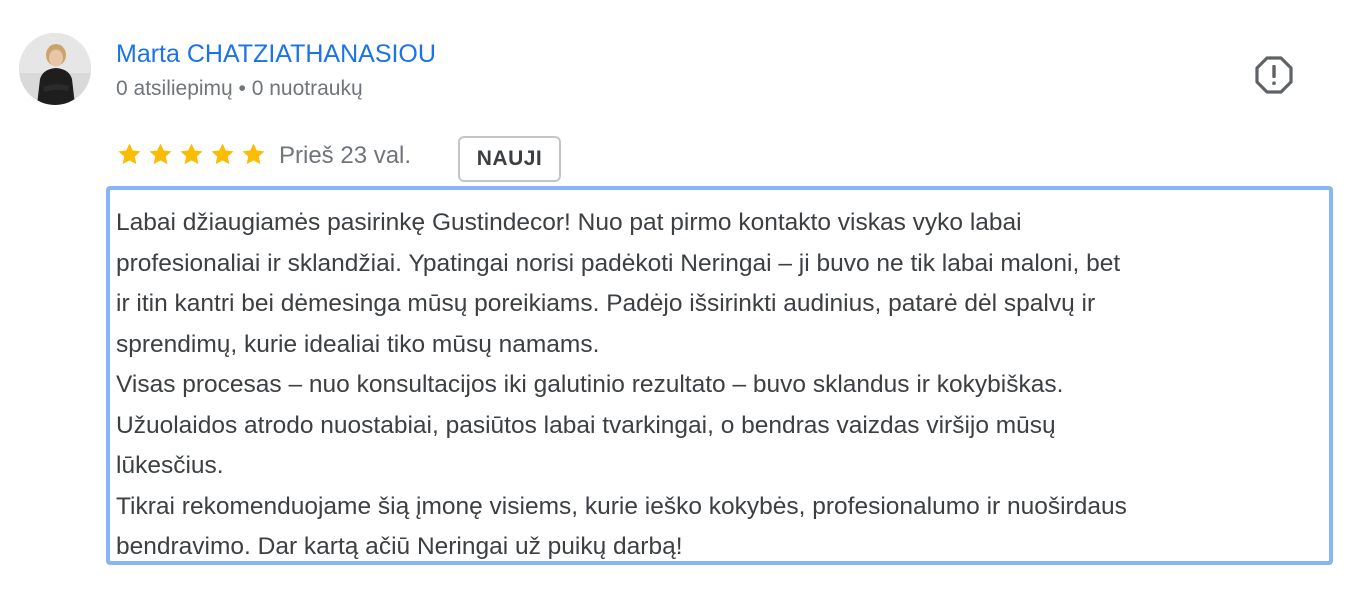 This screenshot has height=602, width=1352. I want to click on author-avatar, so click(55, 69).